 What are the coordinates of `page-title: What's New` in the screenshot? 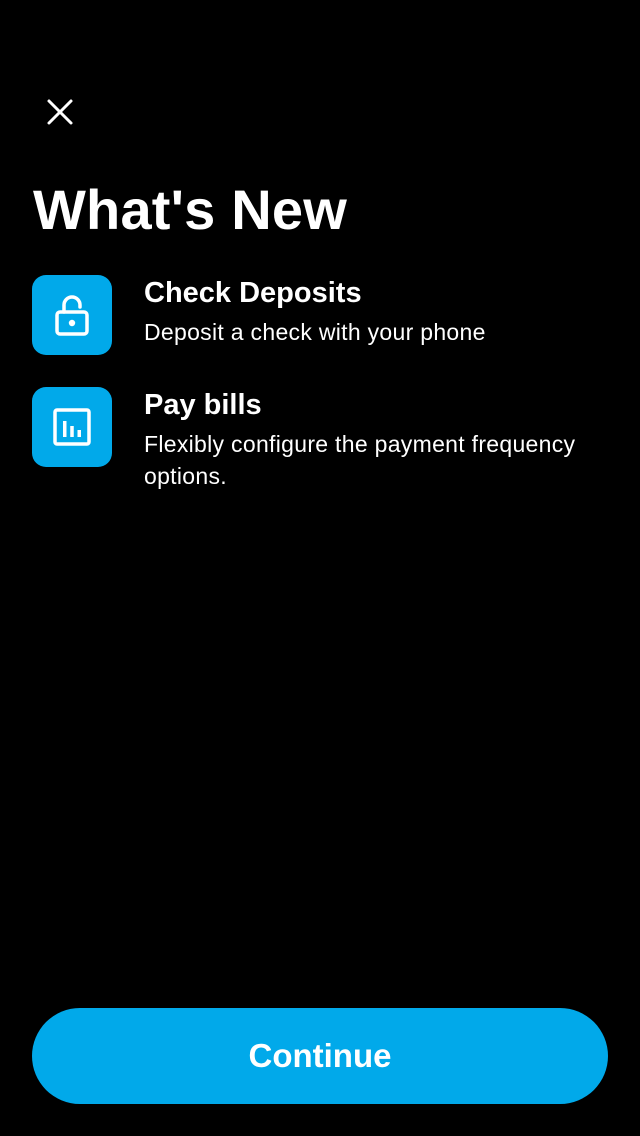 It's located at (190, 209).